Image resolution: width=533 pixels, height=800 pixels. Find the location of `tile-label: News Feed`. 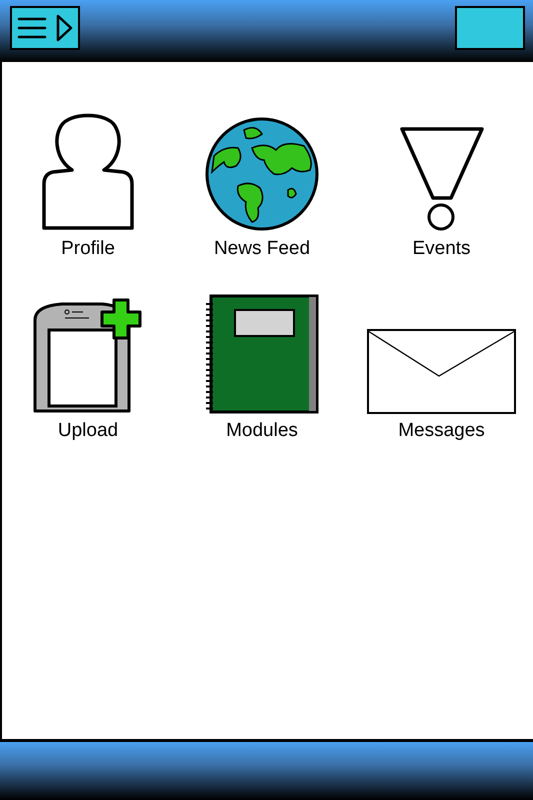

tile-label: News Feed is located at coordinates (262, 249).